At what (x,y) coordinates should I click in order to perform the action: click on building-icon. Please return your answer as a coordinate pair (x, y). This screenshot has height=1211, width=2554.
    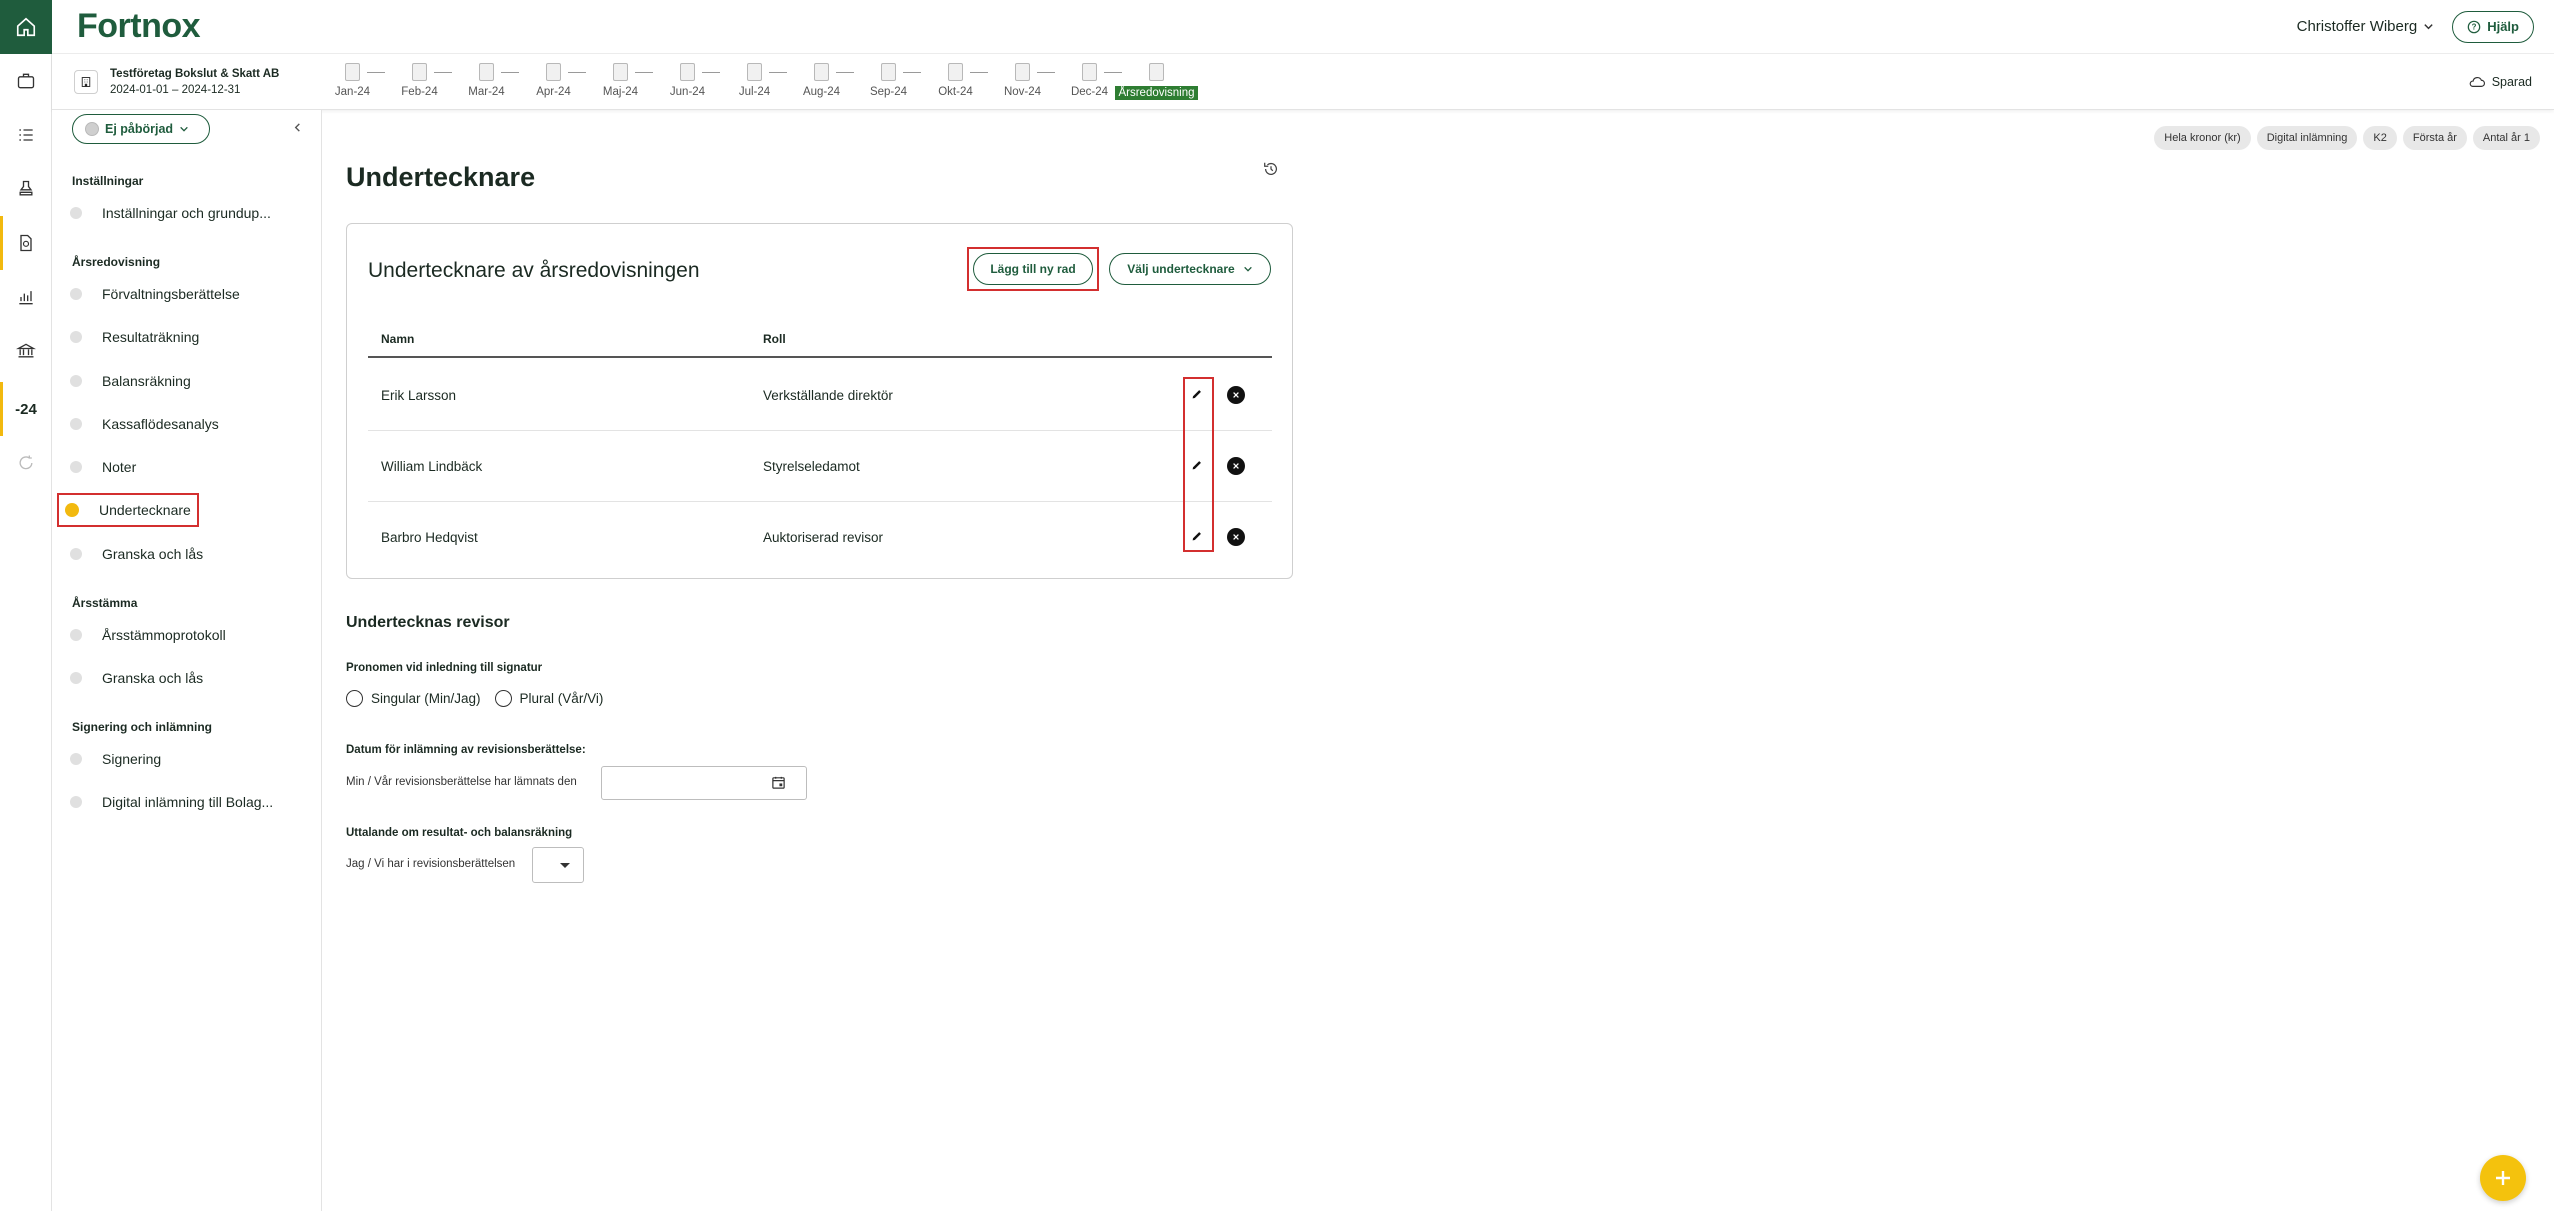
    Looking at the image, I should click on (86, 81).